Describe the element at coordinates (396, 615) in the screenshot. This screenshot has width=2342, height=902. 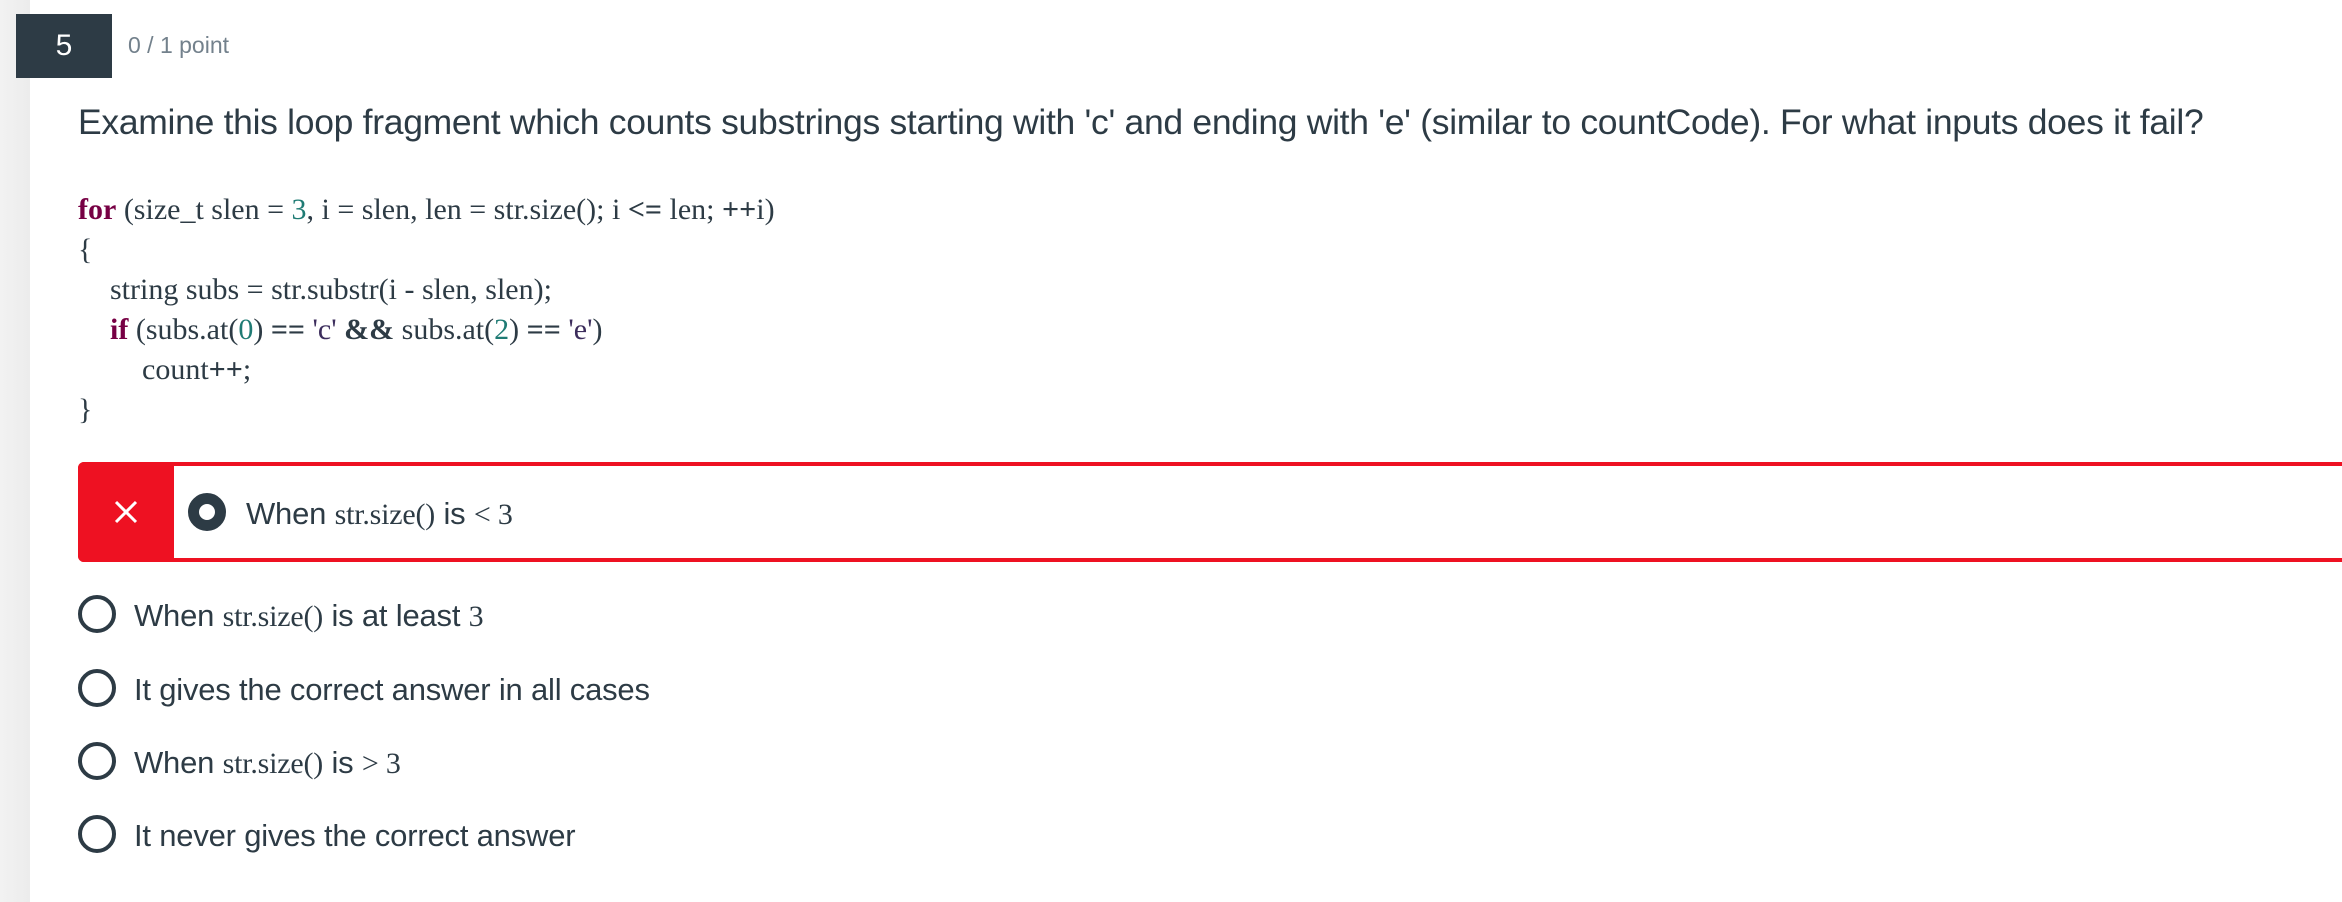
I see `answer-text: is at least` at that location.